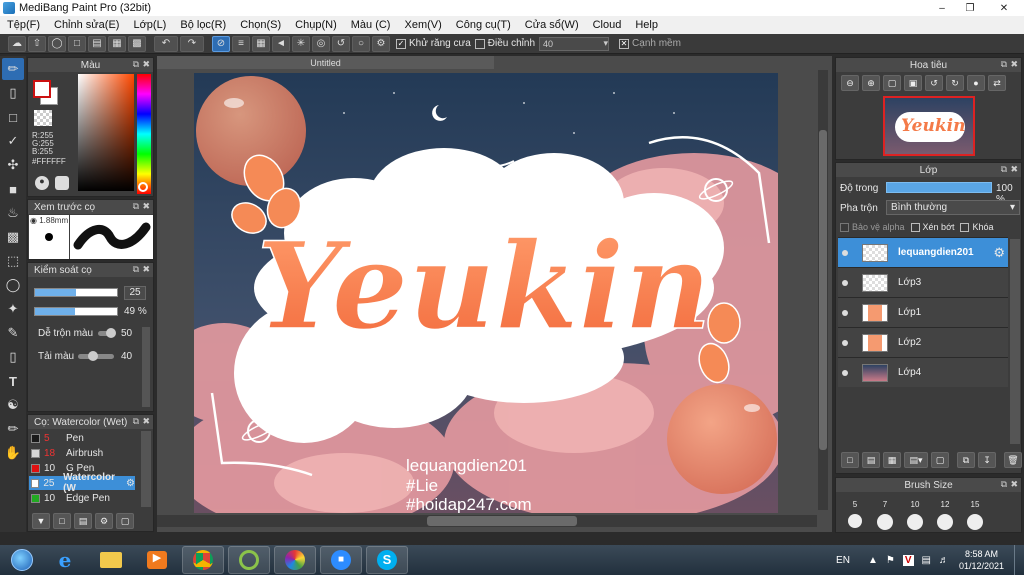  I want to click on menu-window: Cửa sổ(W), so click(552, 25).